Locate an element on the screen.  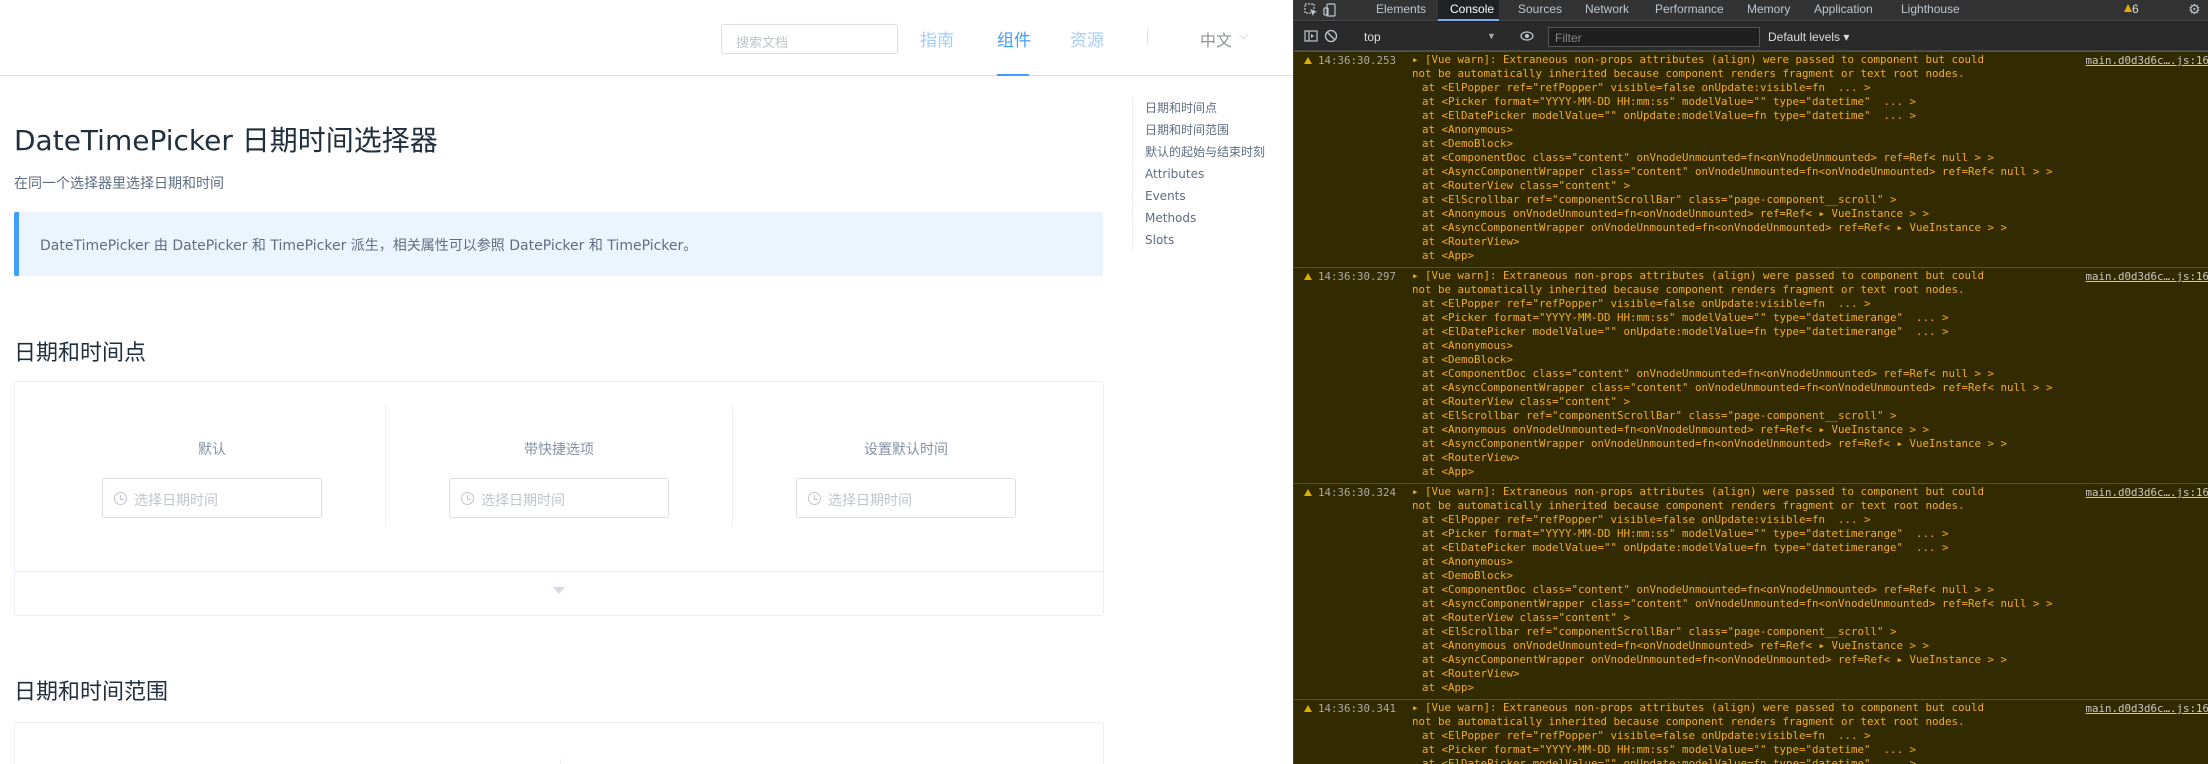
message-timestamp: 14:36:30.253 is located at coordinates (1357, 60).